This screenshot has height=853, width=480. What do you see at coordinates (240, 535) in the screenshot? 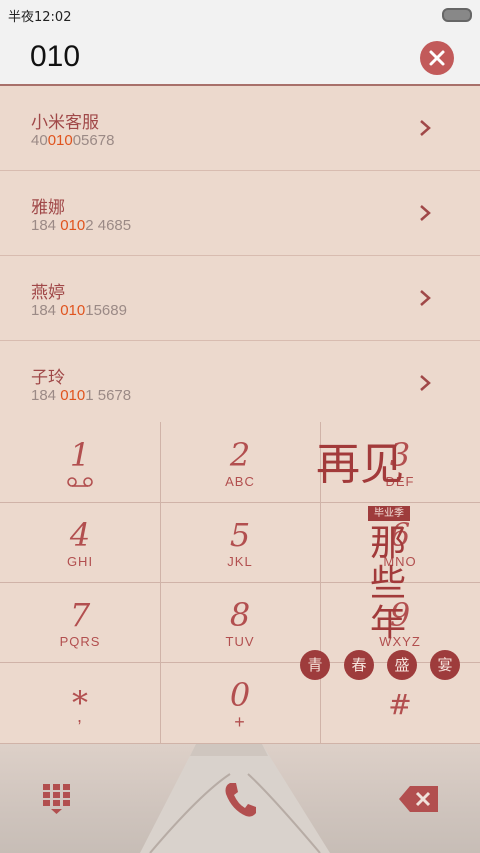
I see `key-digit: 5` at bounding box center [240, 535].